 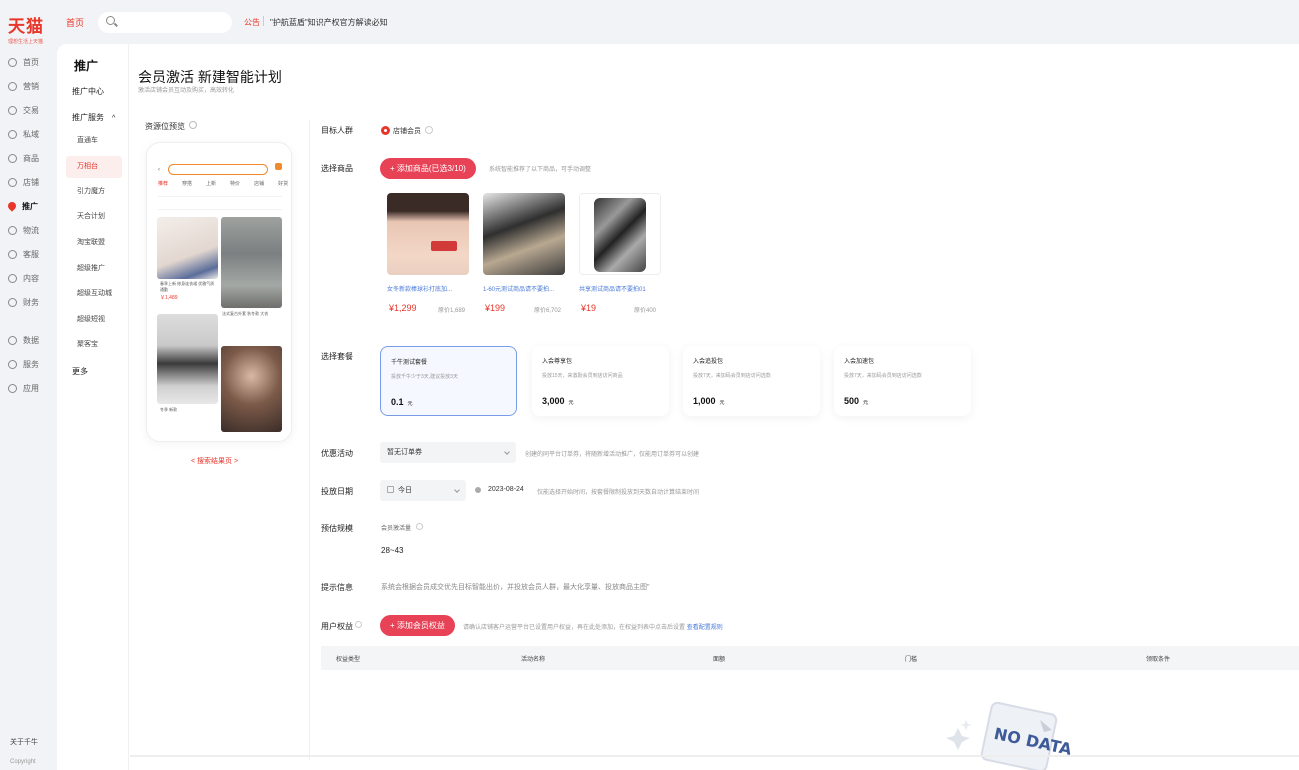 I want to click on table-header-cell: 权益类型, so click(x=348, y=660).